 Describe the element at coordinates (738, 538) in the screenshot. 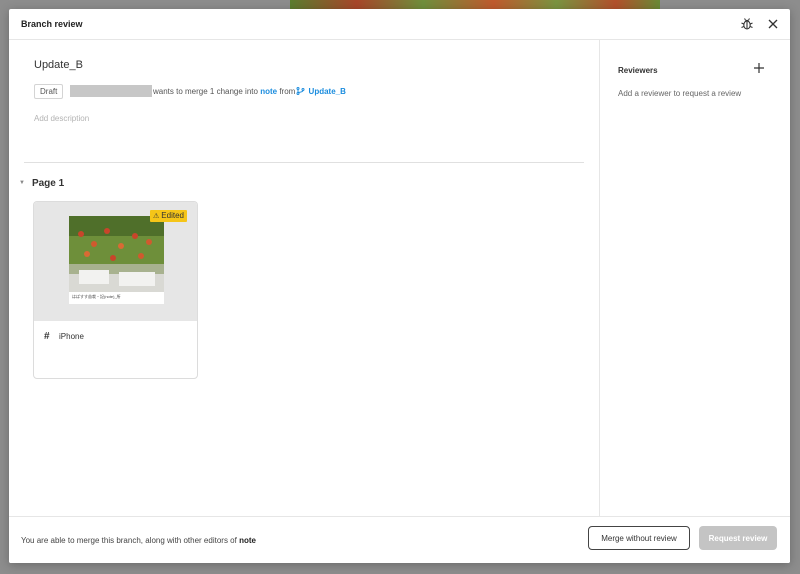

I see `request-review-button: Request review` at that location.